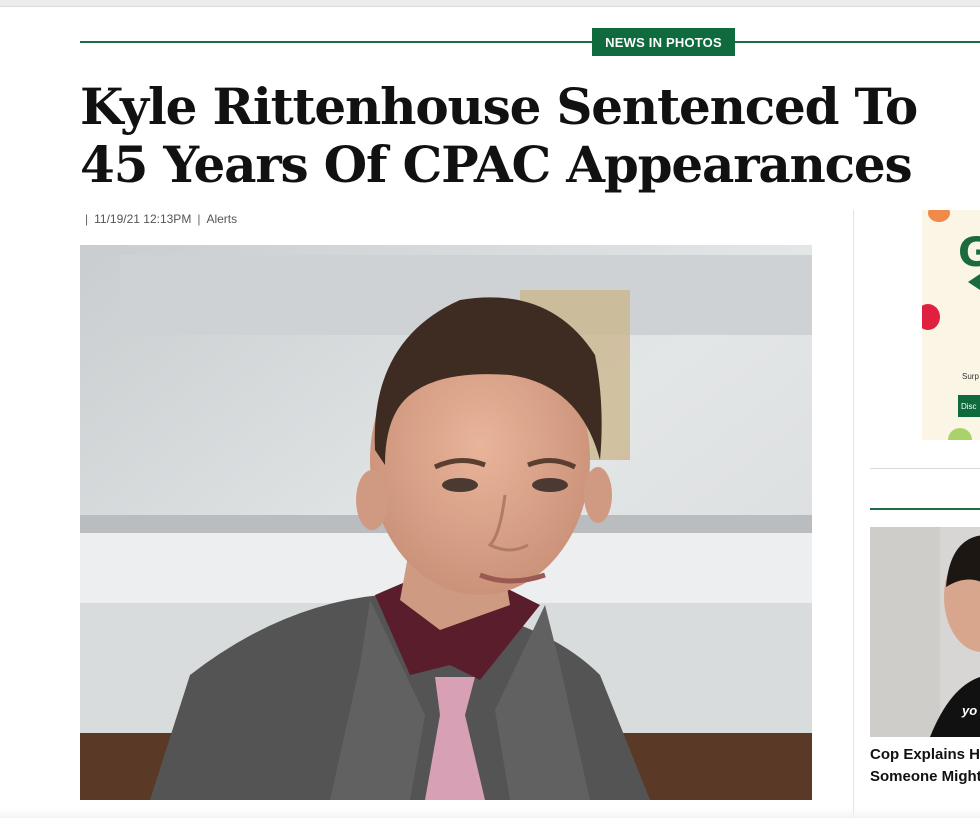 The image size is (980, 818). What do you see at coordinates (663, 42) in the screenshot?
I see `section-tag: NEWS IN PHOTOS` at bounding box center [663, 42].